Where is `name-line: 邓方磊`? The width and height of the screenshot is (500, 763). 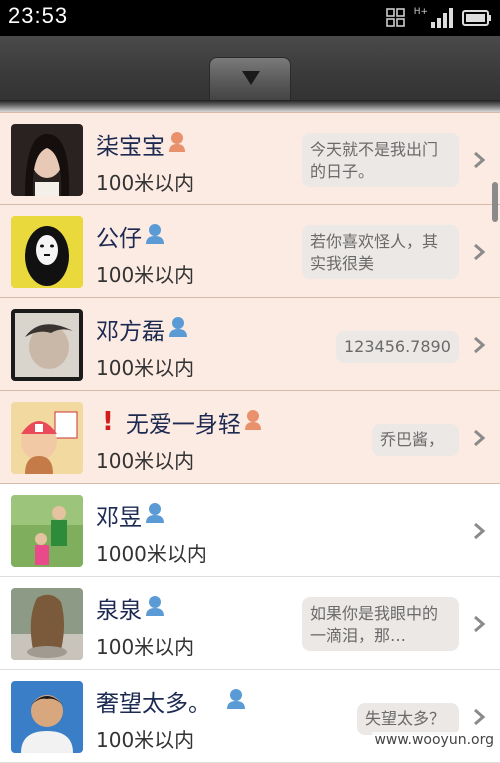 name-line: 邓方磊 is located at coordinates (142, 329).